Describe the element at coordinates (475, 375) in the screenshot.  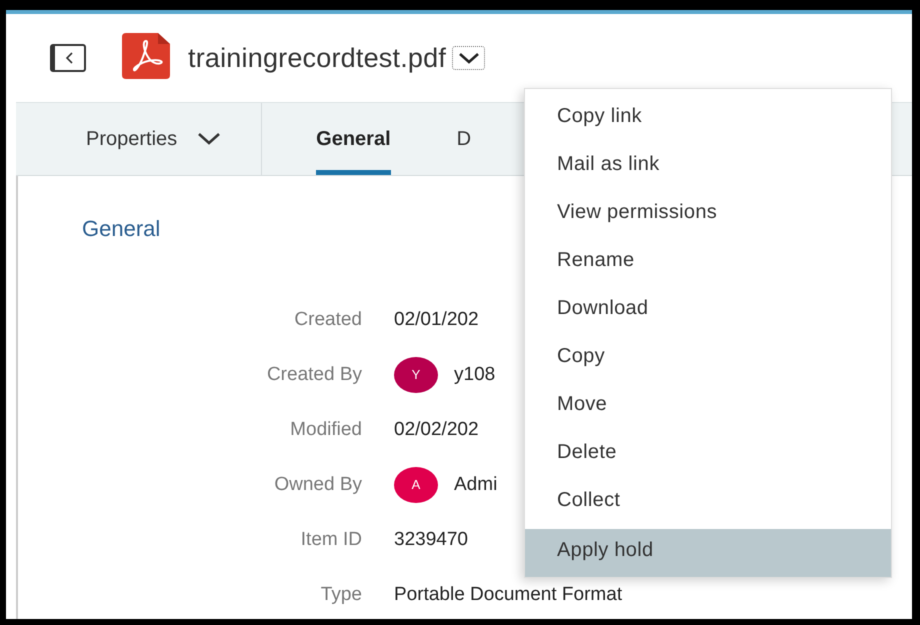
I see `field-value: y108` at that location.